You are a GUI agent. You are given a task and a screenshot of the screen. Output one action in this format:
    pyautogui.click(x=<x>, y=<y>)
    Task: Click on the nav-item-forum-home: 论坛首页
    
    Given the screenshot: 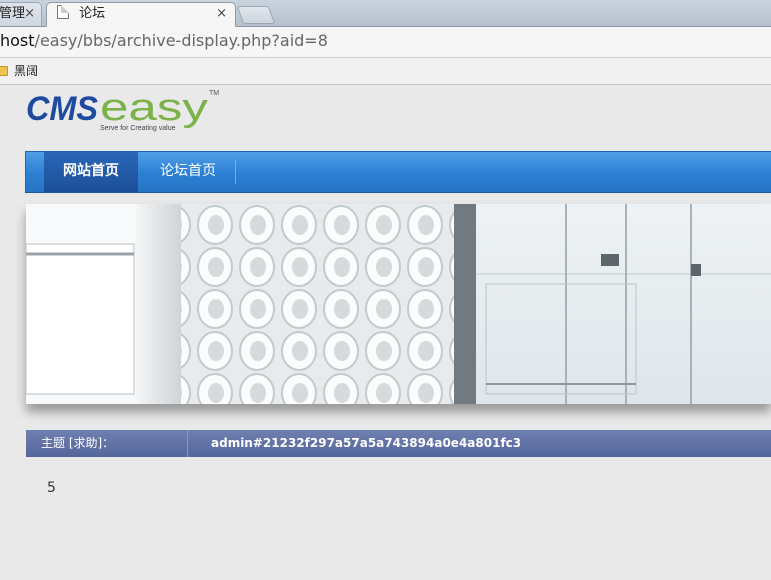 What is the action you would take?
    pyautogui.click(x=188, y=172)
    